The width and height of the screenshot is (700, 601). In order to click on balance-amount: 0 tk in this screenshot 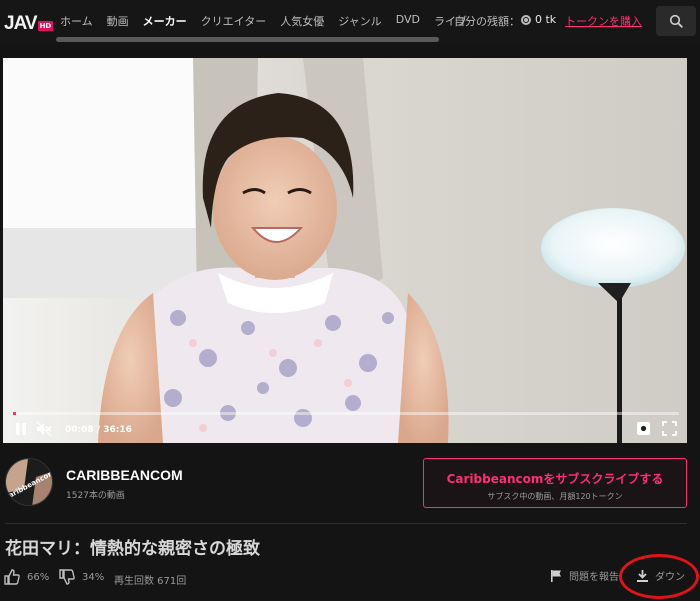, I will do `click(546, 19)`.